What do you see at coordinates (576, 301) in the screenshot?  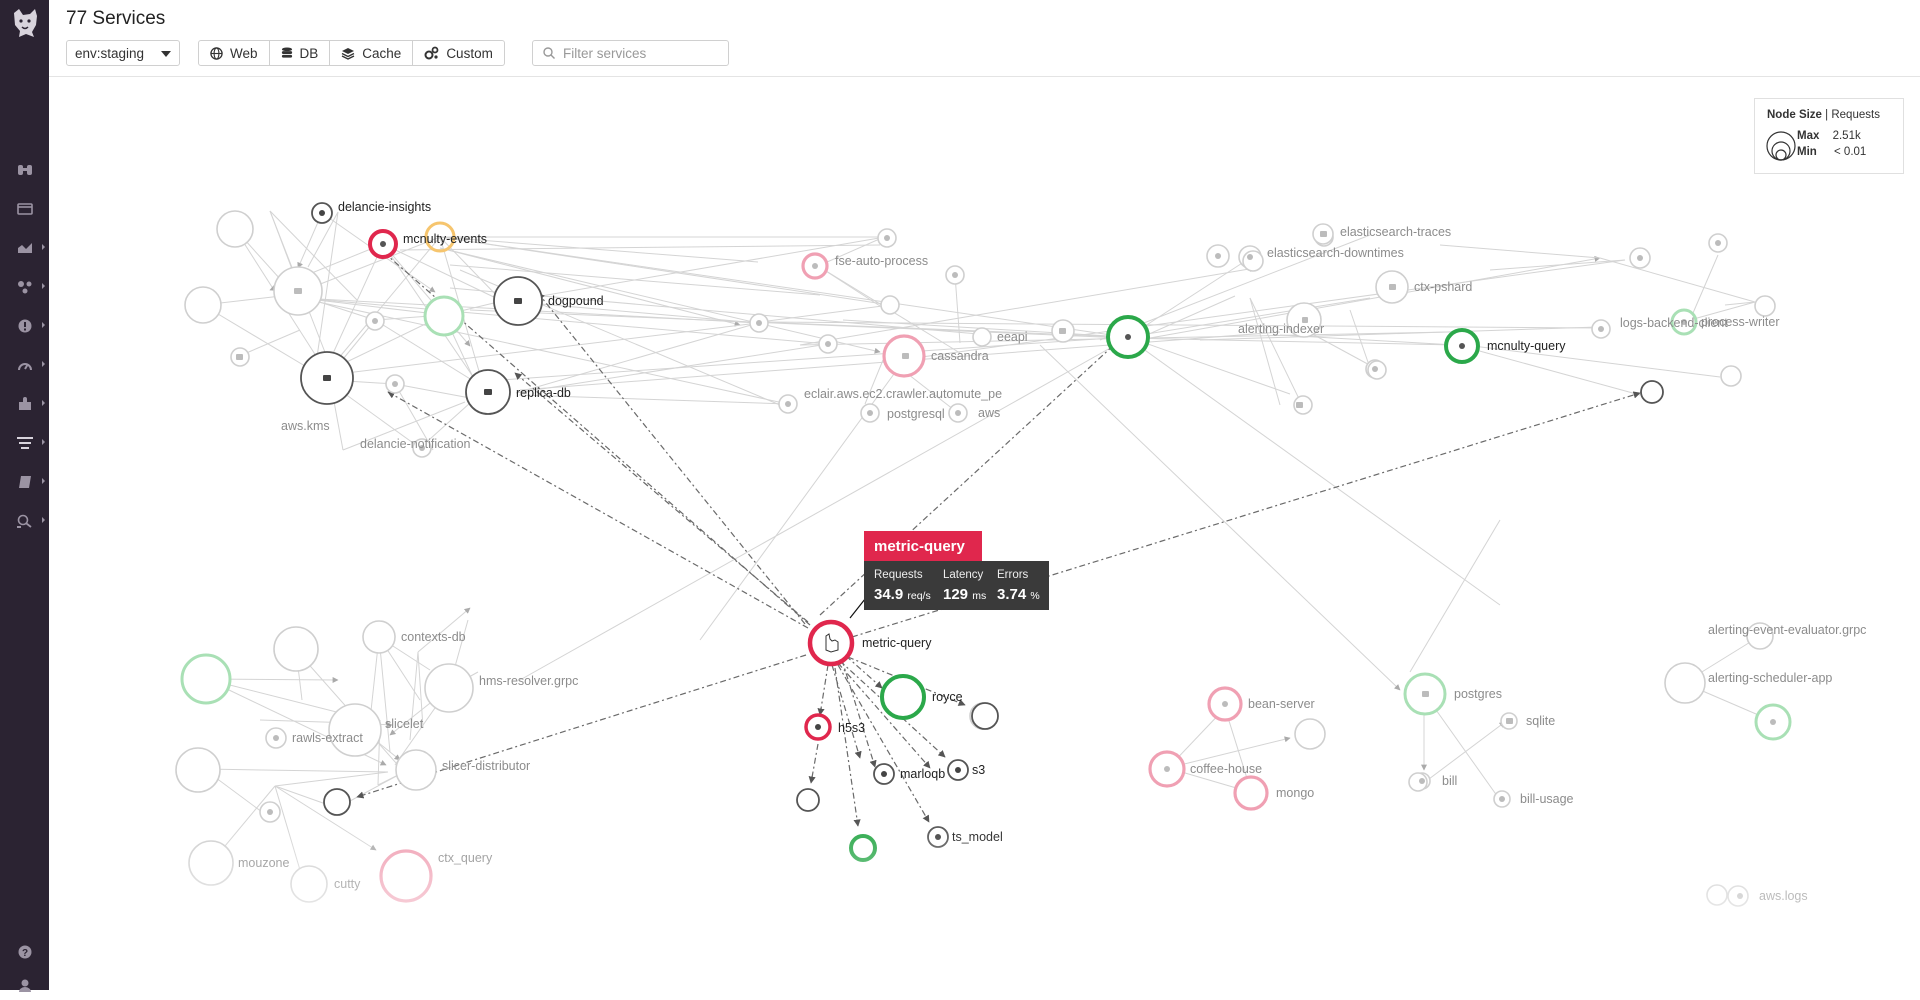 I see `node-label: dogpound` at bounding box center [576, 301].